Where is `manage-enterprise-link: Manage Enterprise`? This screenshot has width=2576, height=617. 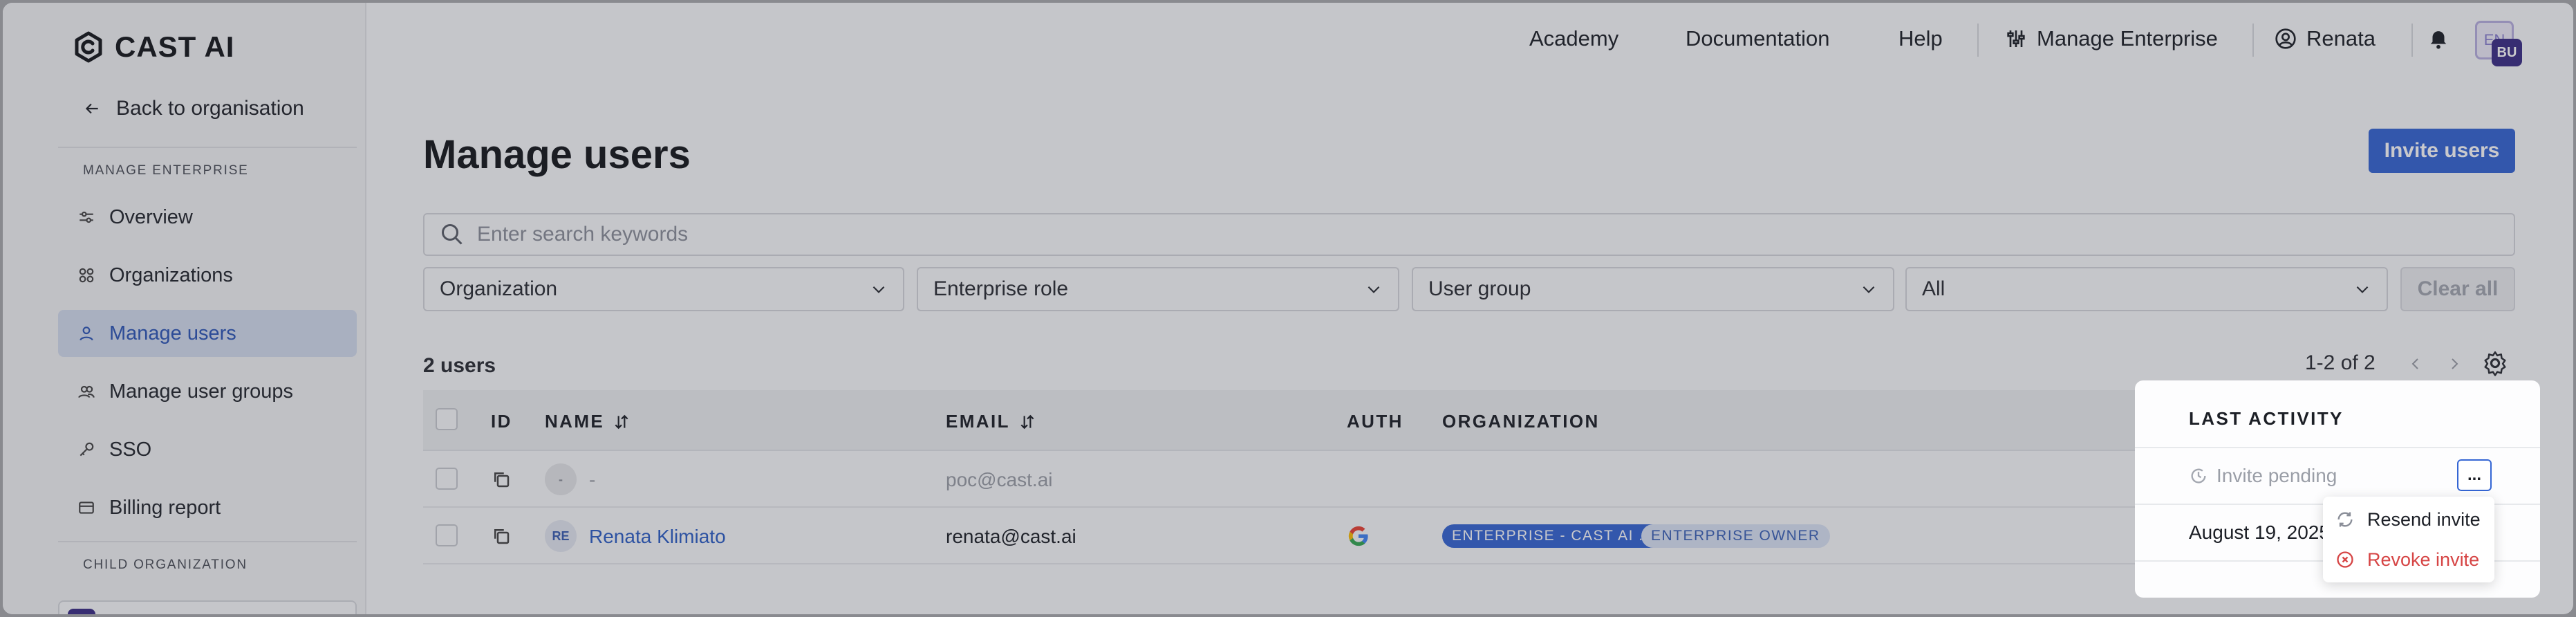
manage-enterprise-link: Manage Enterprise is located at coordinates (2111, 38).